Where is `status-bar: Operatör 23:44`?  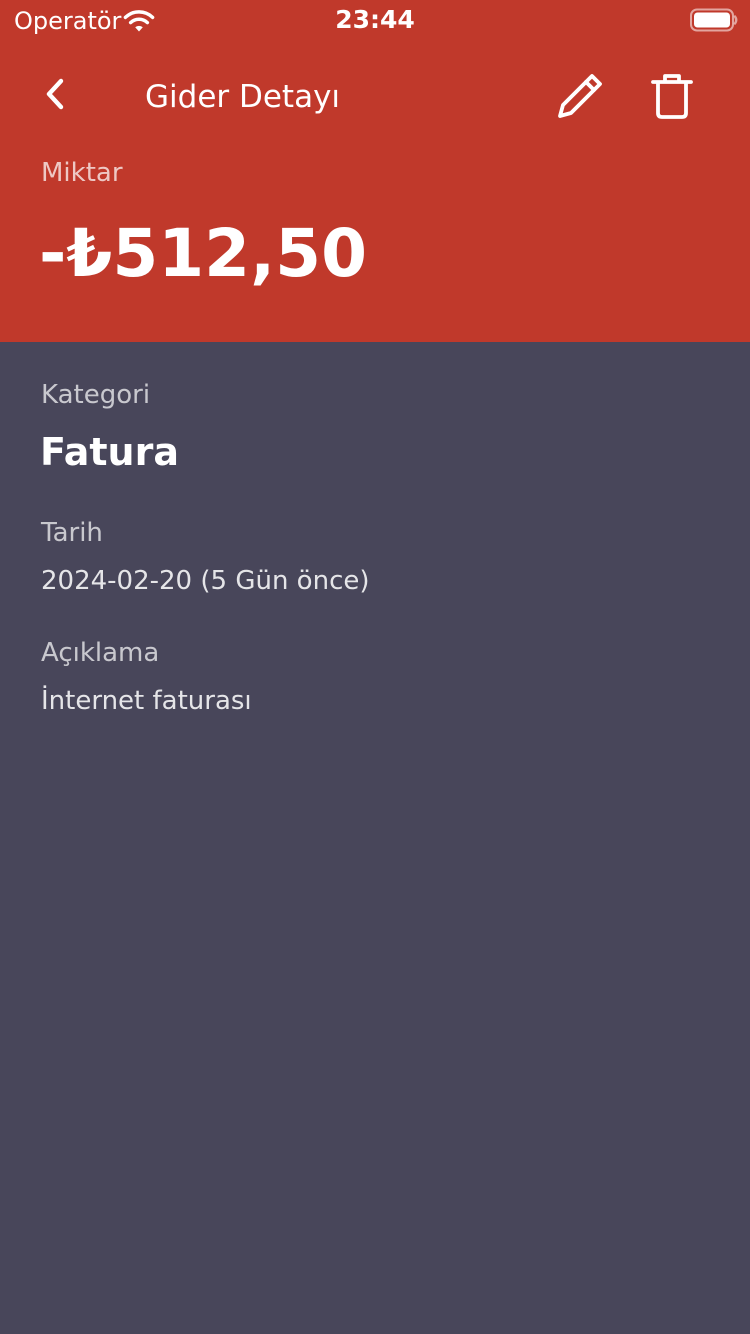 status-bar: Operatör 23:44 is located at coordinates (375, 20).